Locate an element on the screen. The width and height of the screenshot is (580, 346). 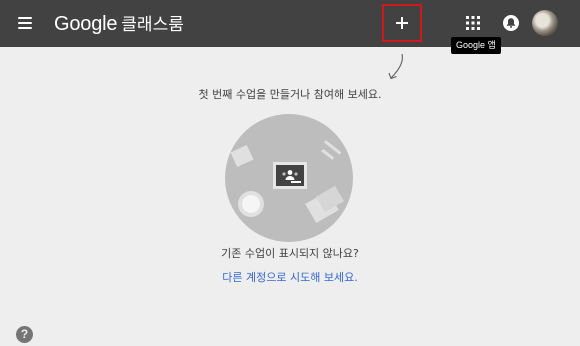
apps-grid-icon is located at coordinates (473, 23).